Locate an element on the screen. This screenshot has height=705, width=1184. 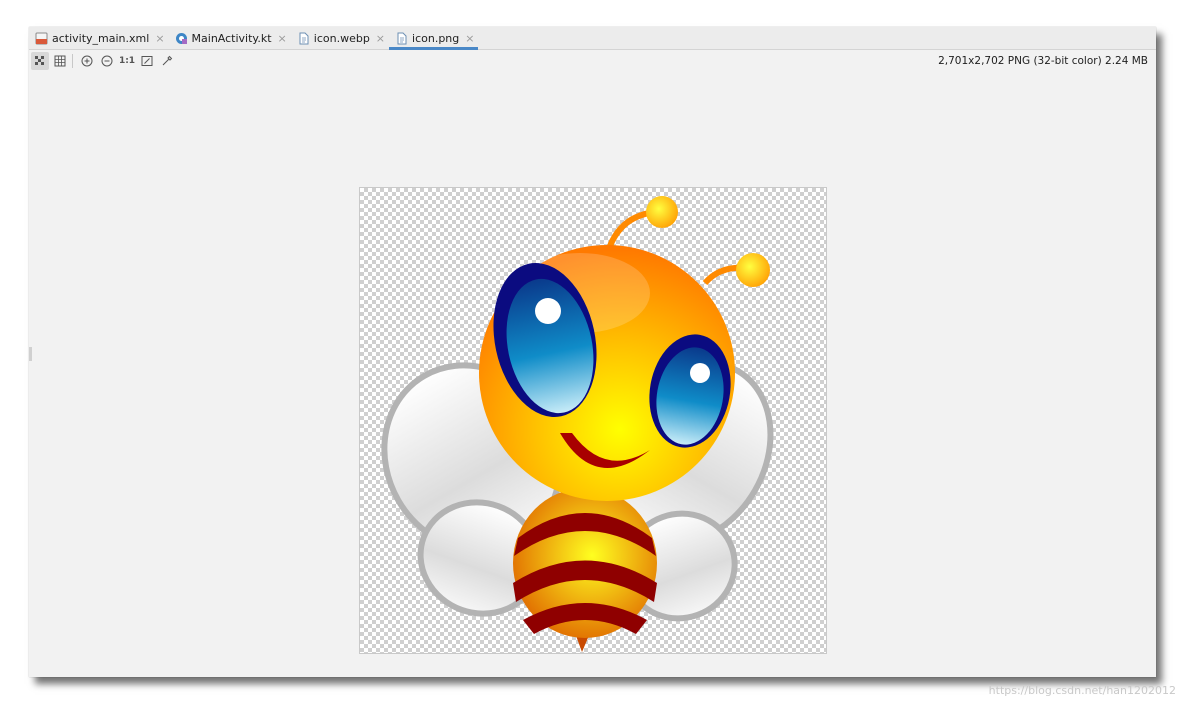
tab-label: icon.webp is located at coordinates (341, 38).